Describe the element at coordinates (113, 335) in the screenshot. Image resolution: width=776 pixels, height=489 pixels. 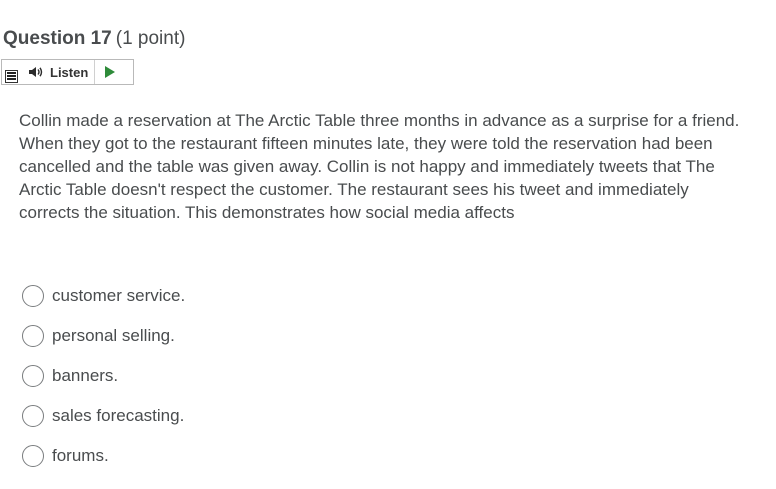
I see `choice-label: personal selling.` at that location.